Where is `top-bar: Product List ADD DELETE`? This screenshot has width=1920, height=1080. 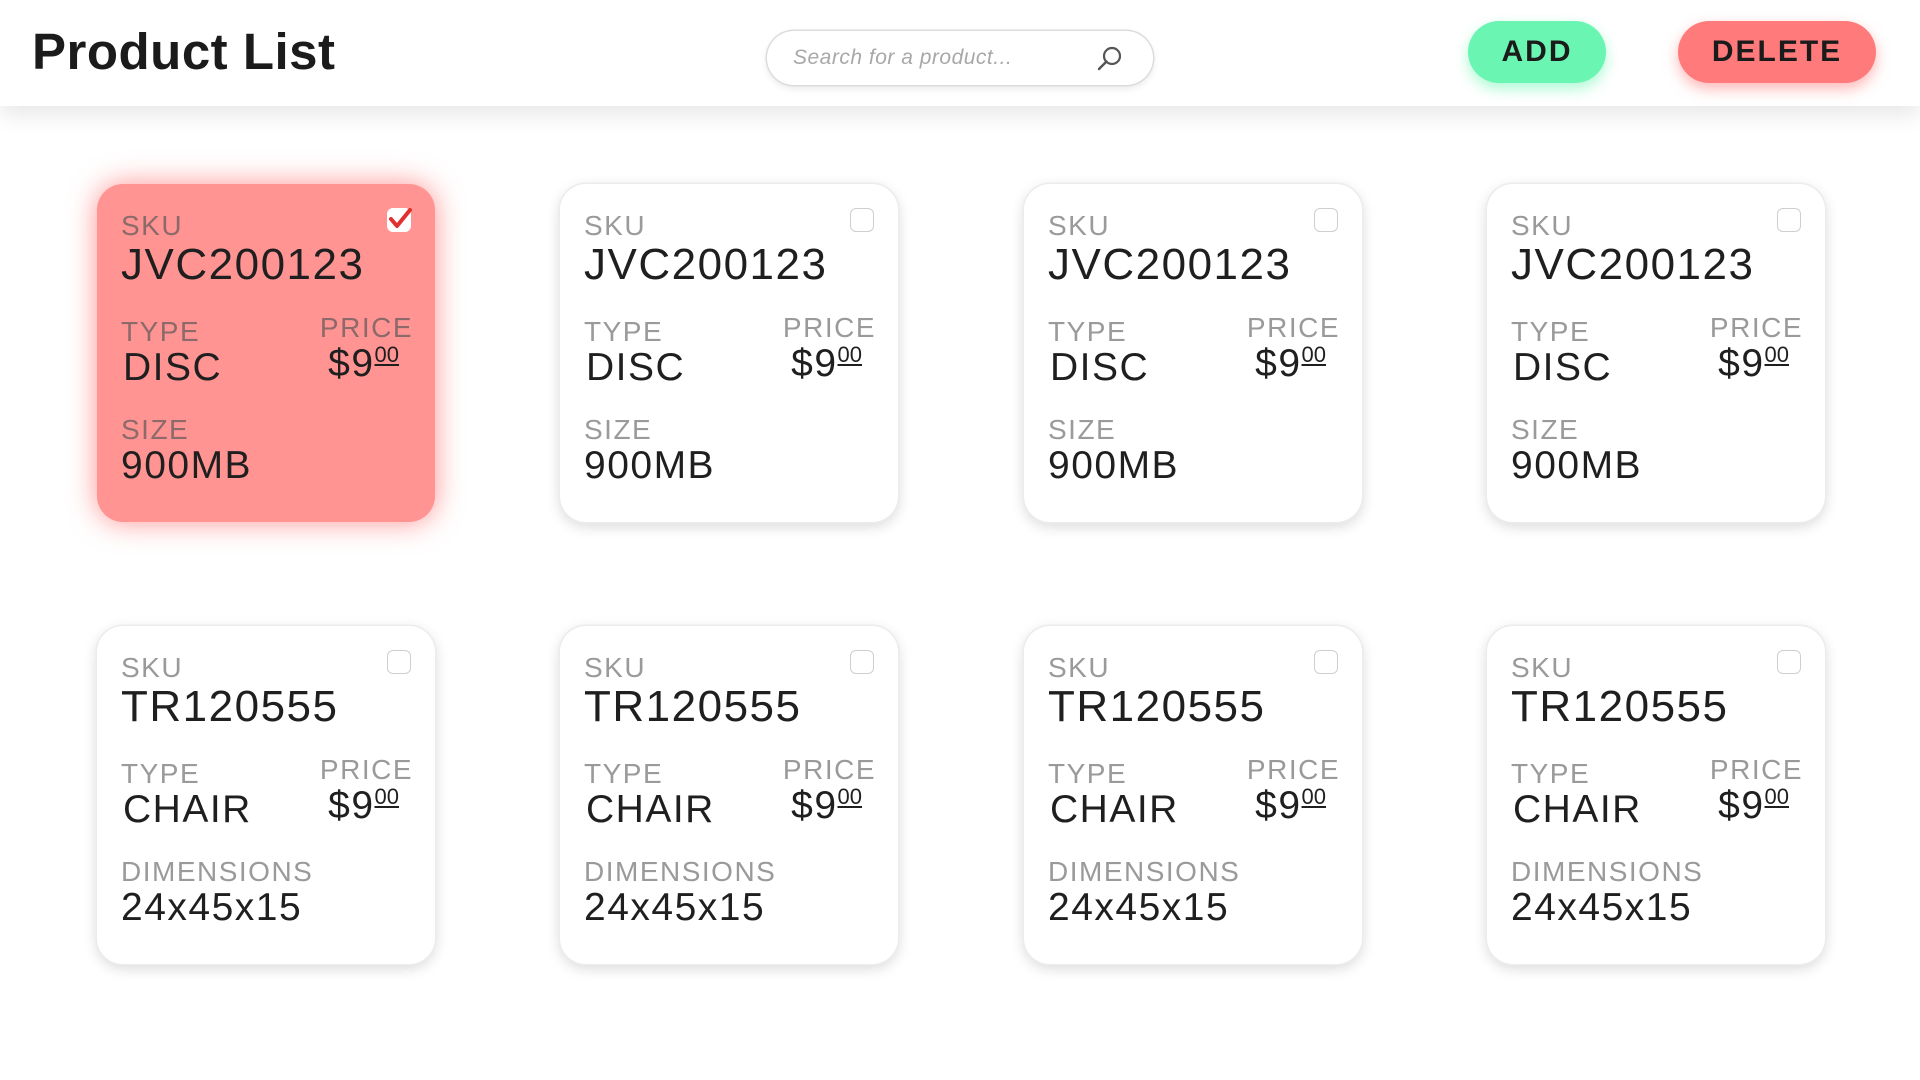 top-bar: Product List ADD DELETE is located at coordinates (960, 53).